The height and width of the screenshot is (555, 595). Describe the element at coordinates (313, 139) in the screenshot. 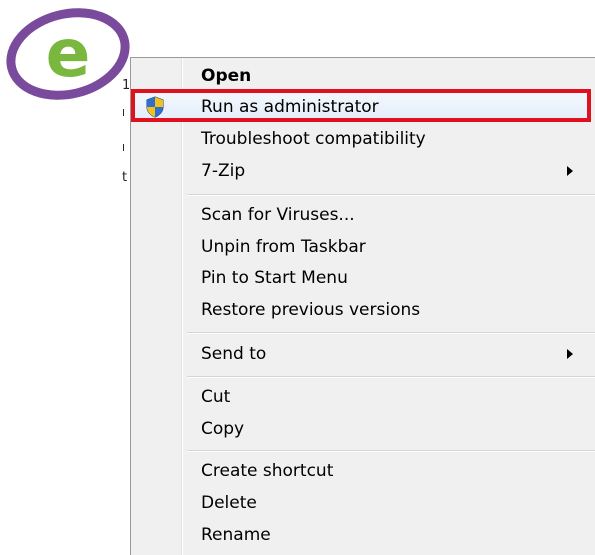

I see `menu-item-label: Troubleshoot compatibility` at that location.